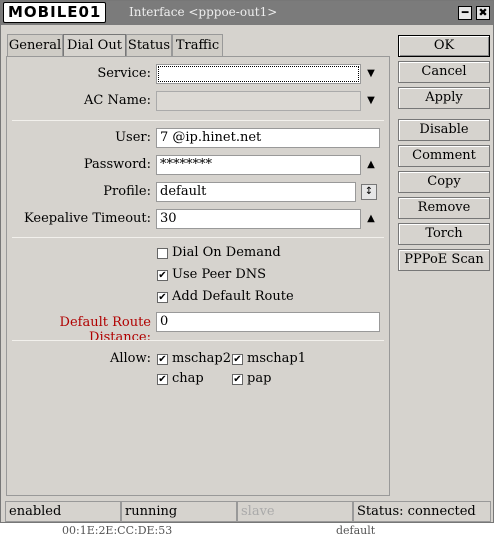 This screenshot has width=494, height=537. What do you see at coordinates (444, 98) in the screenshot?
I see `apply-button: Apply` at bounding box center [444, 98].